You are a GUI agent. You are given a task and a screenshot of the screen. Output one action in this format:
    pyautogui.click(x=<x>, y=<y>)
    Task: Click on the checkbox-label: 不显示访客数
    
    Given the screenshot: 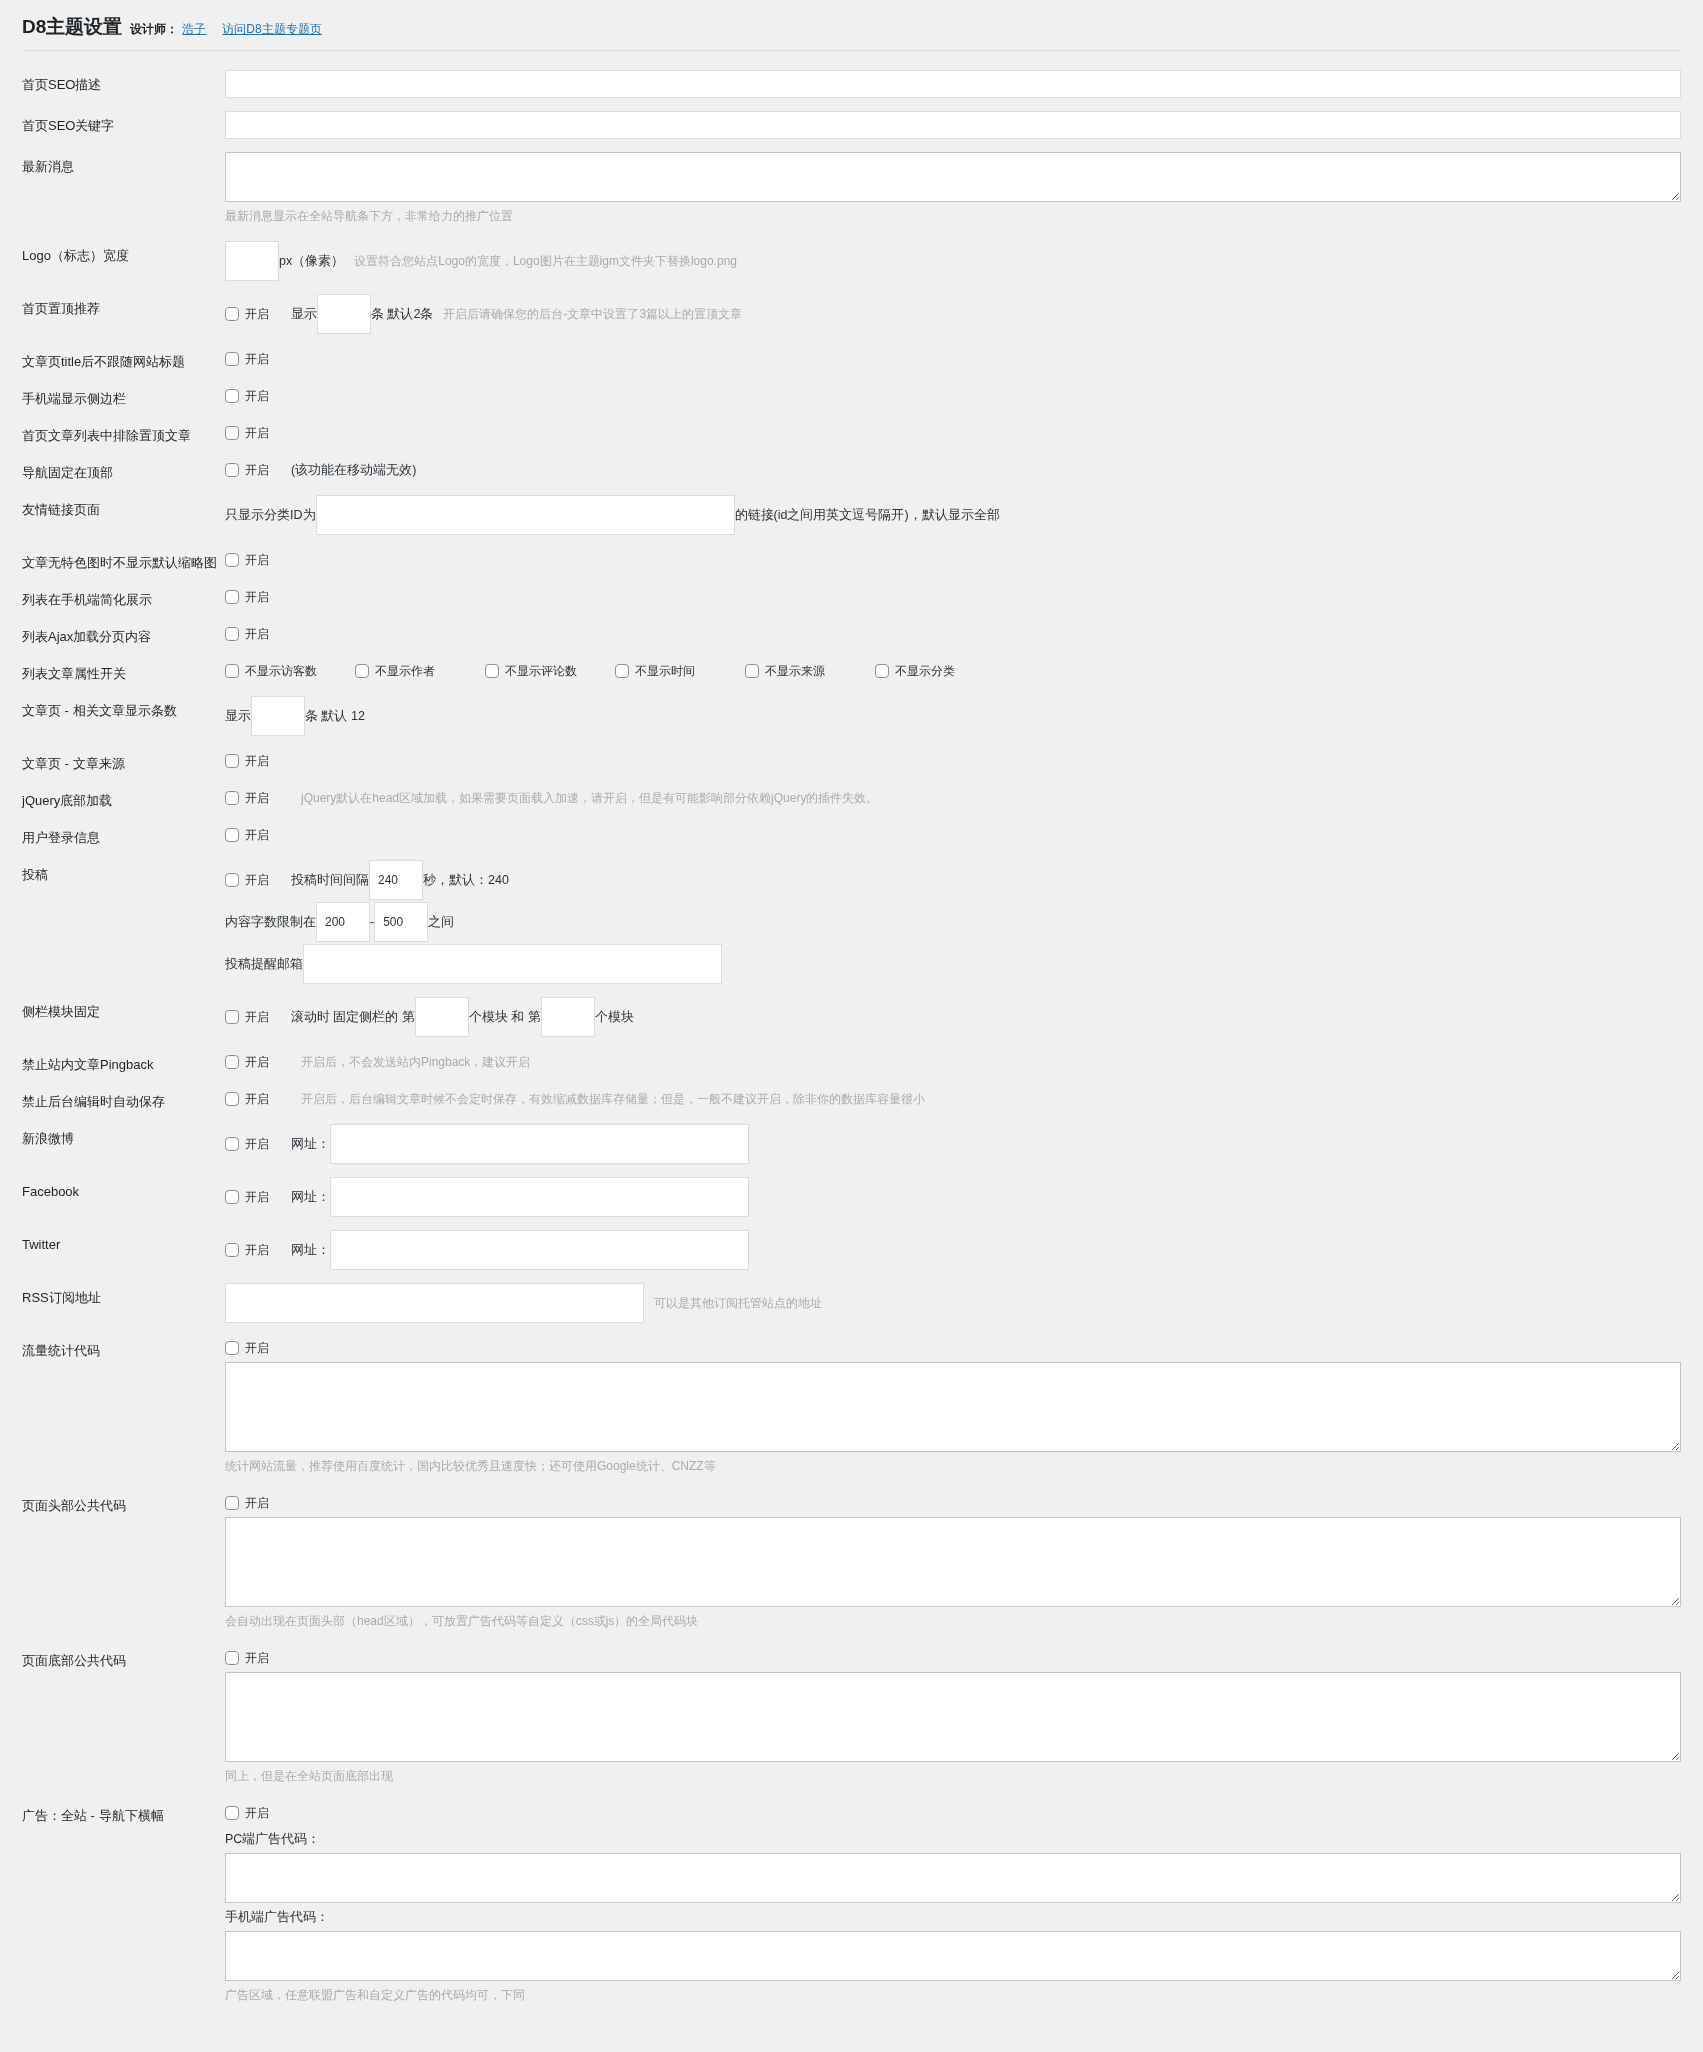 What is the action you would take?
    pyautogui.click(x=281, y=671)
    